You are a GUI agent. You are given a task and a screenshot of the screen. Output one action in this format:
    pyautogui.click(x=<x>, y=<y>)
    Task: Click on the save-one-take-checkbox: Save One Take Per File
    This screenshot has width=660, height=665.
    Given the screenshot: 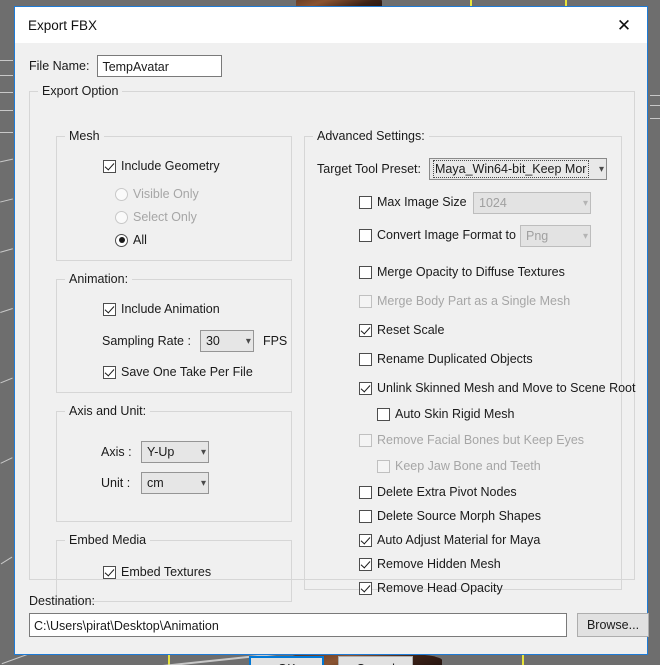 What is the action you would take?
    pyautogui.click(x=178, y=372)
    